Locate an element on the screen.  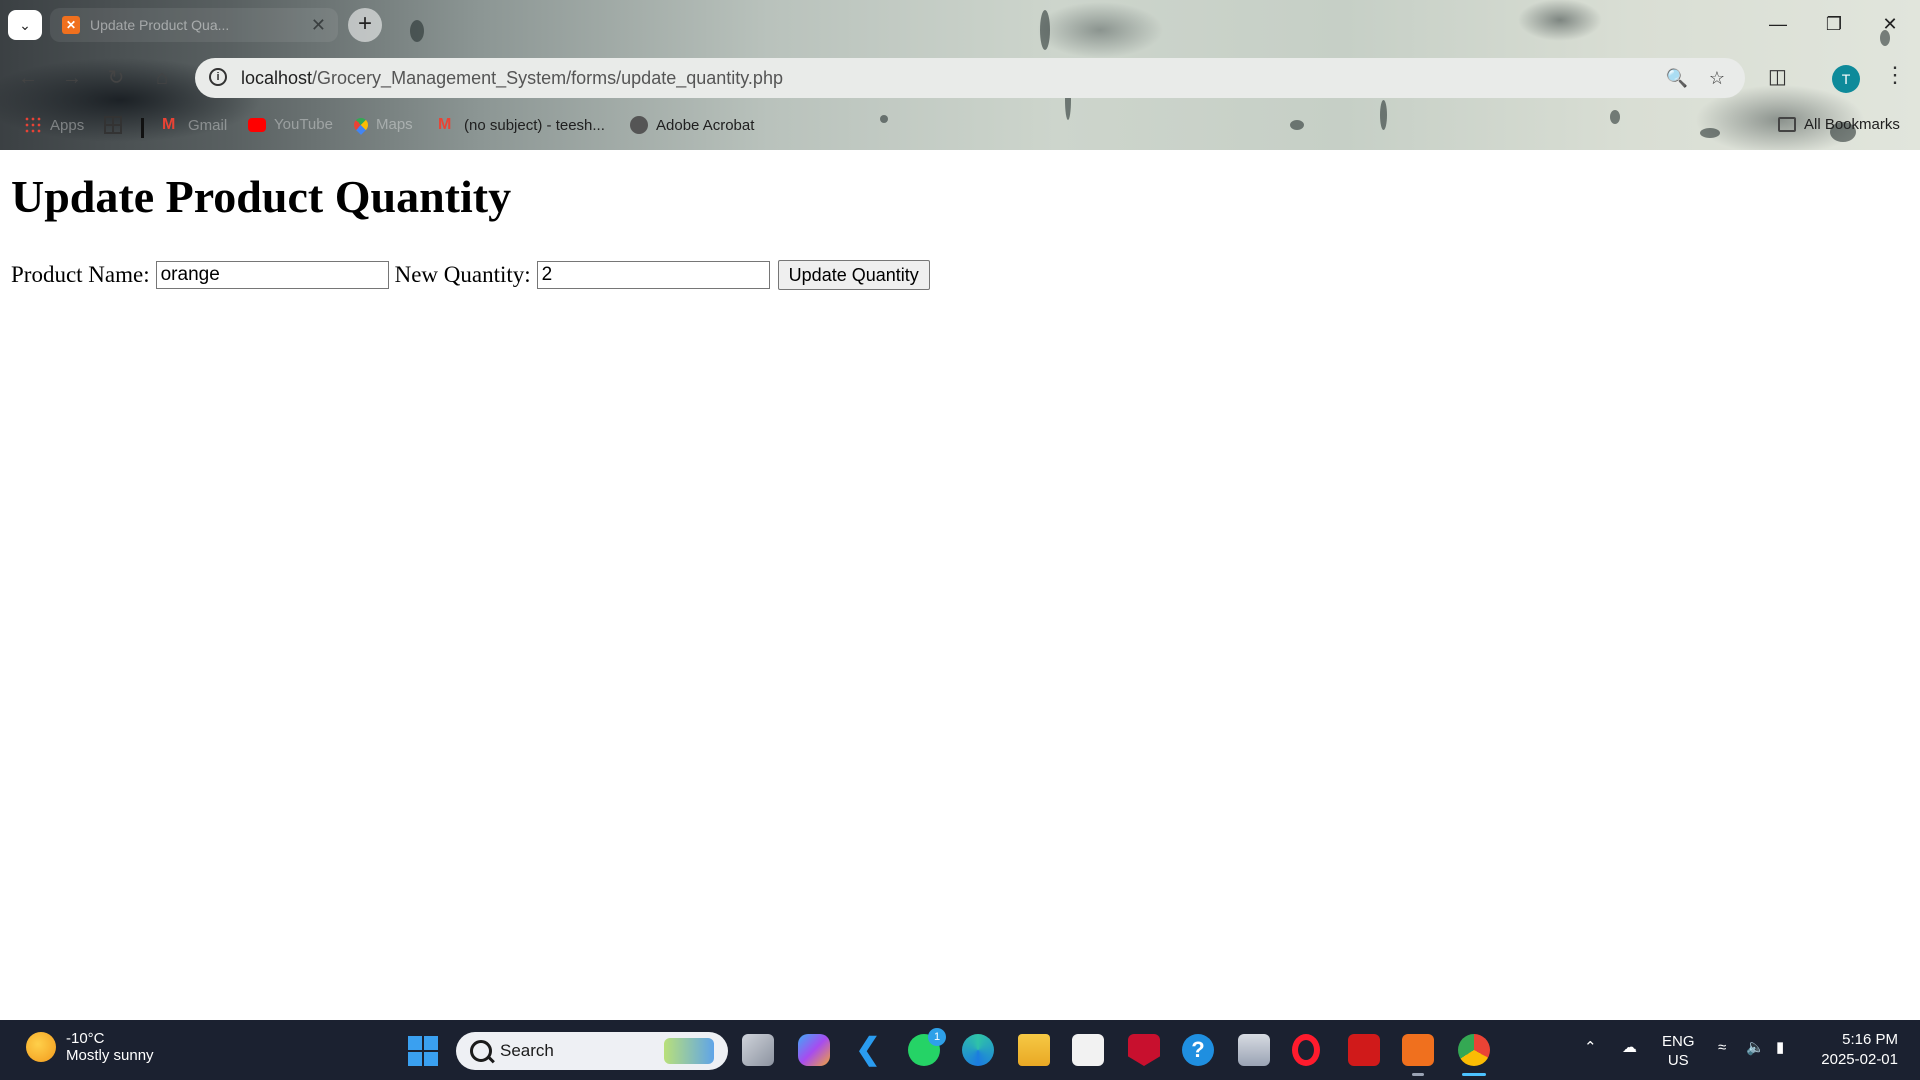
copilot-icon is located at coordinates (814, 1050).